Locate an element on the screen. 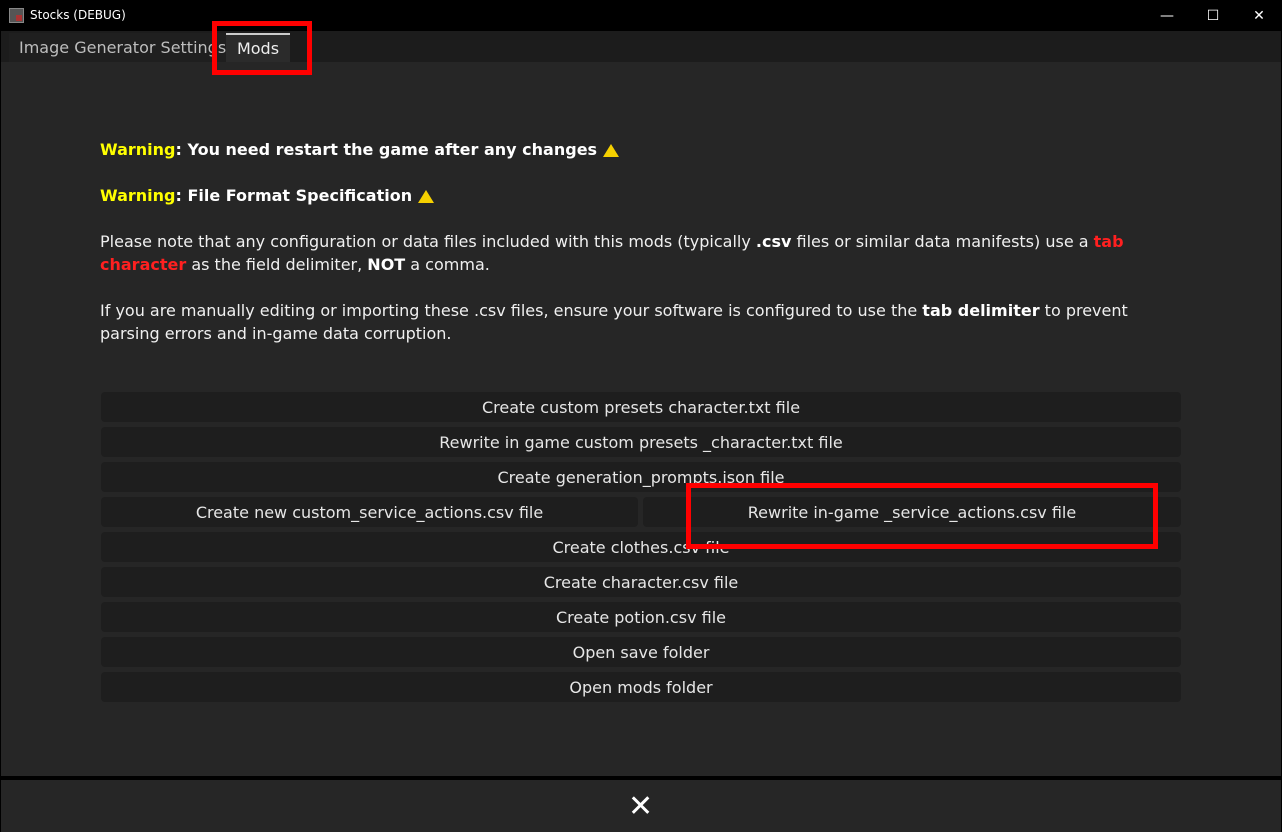  warning-format: Warning: File Format Specification is located at coordinates (640, 195).